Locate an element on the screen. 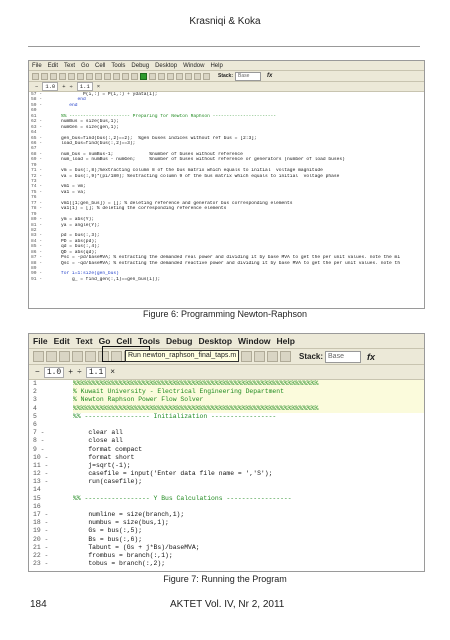  code-line: 8 - close all is located at coordinates (226, 441).